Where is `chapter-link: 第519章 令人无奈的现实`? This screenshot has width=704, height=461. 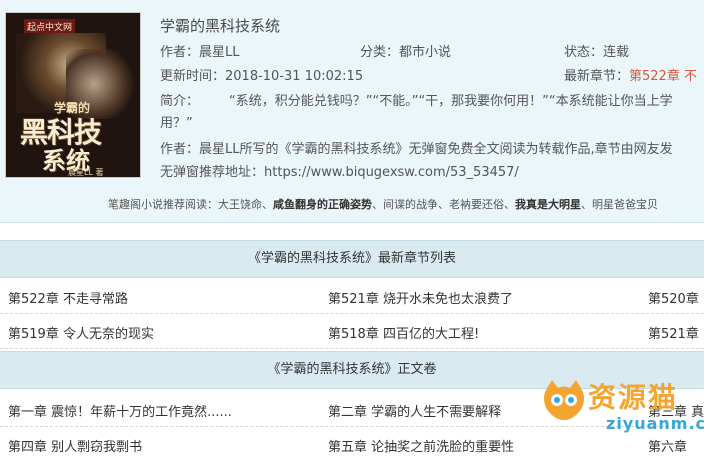
chapter-link: 第519章 令人无奈的现实 is located at coordinates (81, 332).